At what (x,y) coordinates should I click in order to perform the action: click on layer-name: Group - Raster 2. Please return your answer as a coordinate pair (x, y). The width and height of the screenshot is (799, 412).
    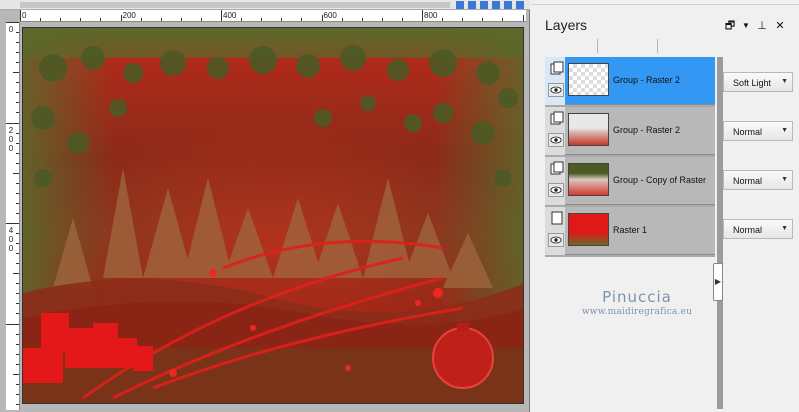
    Looking at the image, I should click on (647, 80).